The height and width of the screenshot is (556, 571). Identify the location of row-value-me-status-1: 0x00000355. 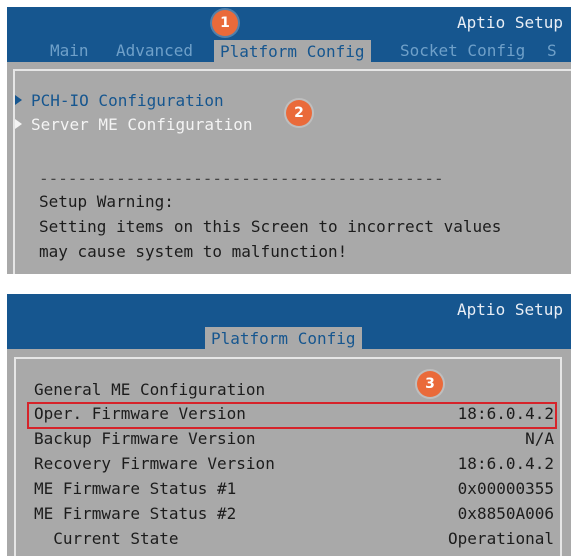
(505, 488).